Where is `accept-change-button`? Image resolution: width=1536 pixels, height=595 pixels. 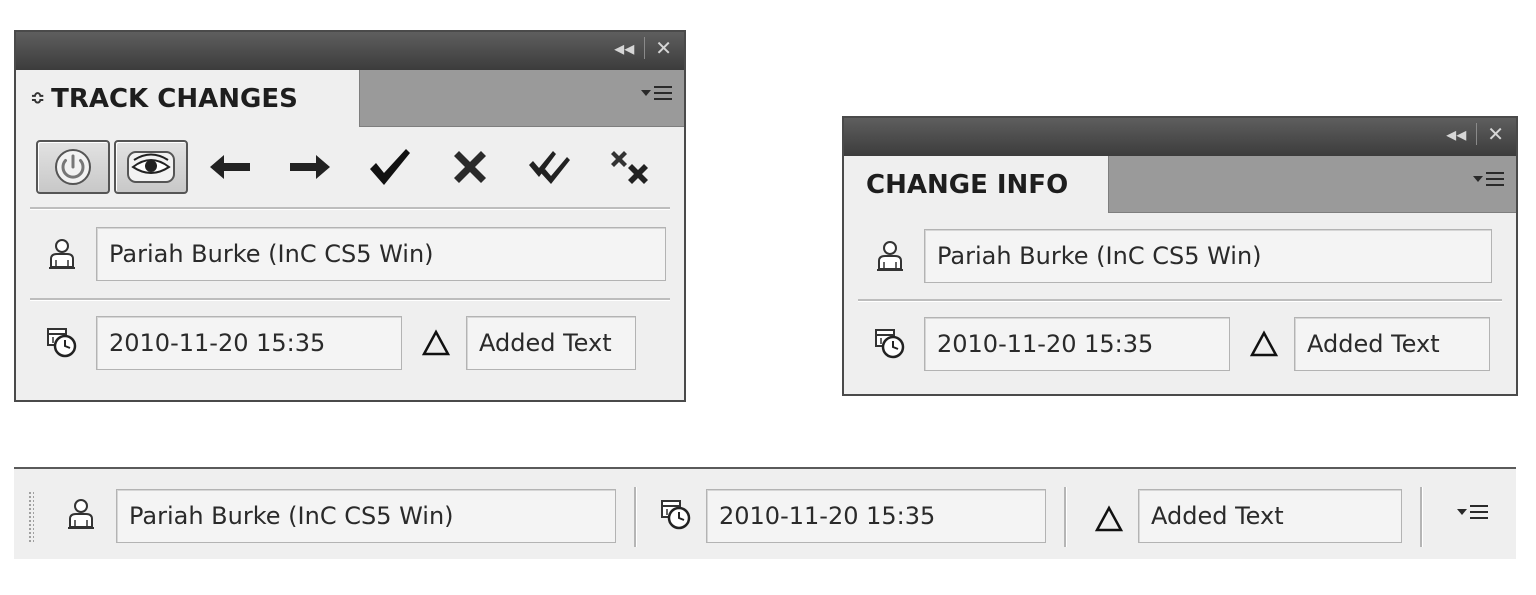
accept-change-button is located at coordinates (390, 167).